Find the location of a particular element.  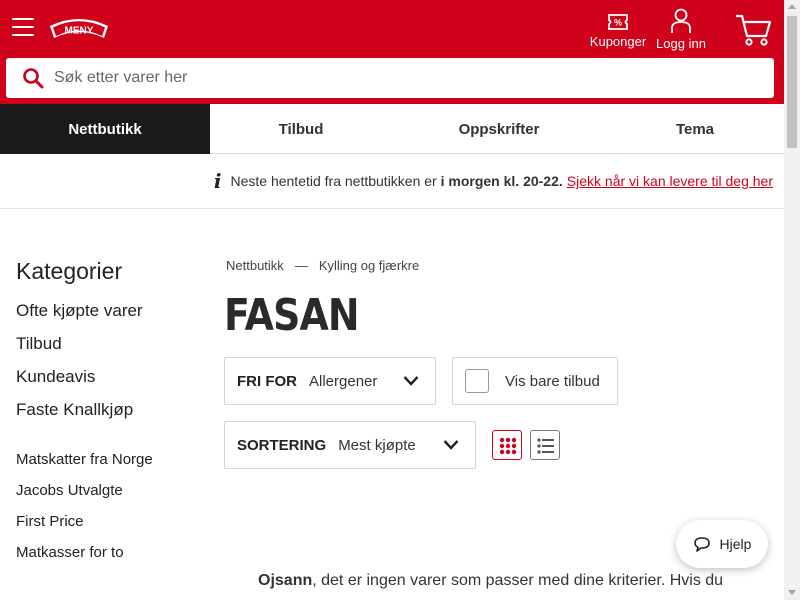

pickup-text: Neste hentetid fra nettbutikken er is located at coordinates (333, 181).